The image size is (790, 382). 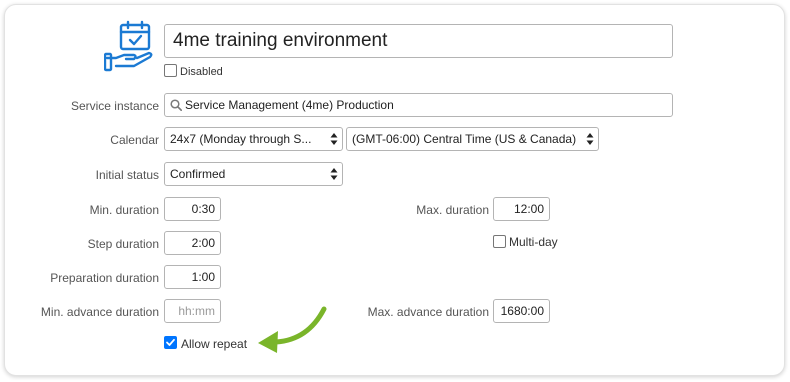 I want to click on service-instance-label: Service instance, so click(x=114, y=106).